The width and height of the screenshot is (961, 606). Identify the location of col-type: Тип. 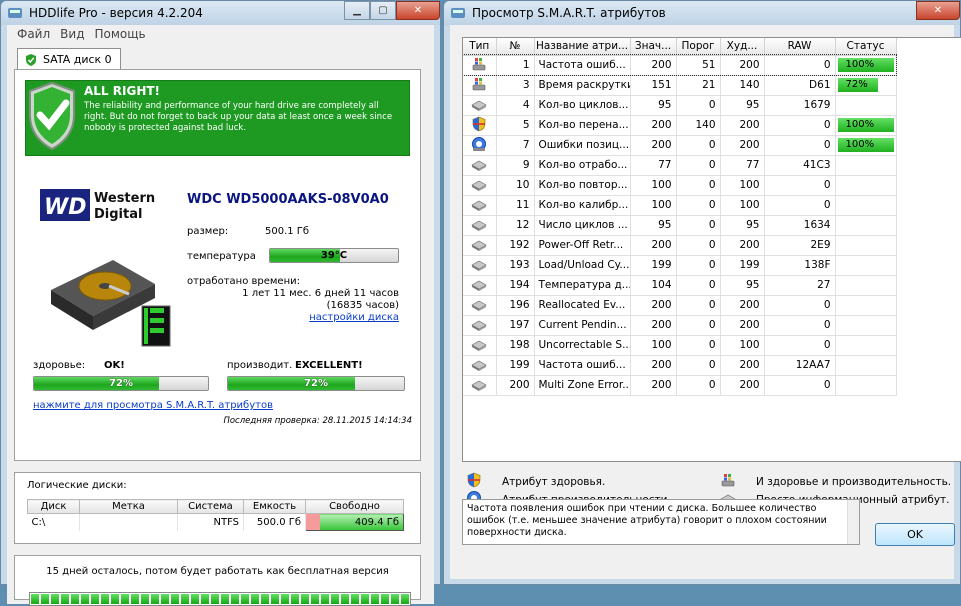
(480, 47).